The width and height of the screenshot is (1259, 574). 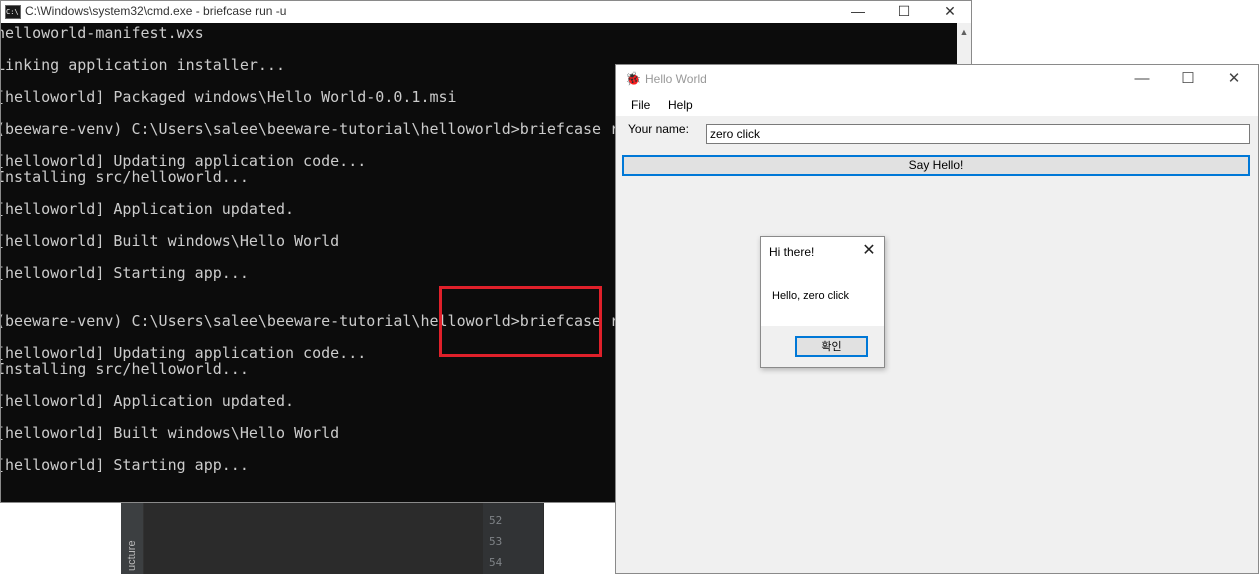 I want to click on ide-line-number: 52, so click(x=496, y=520).